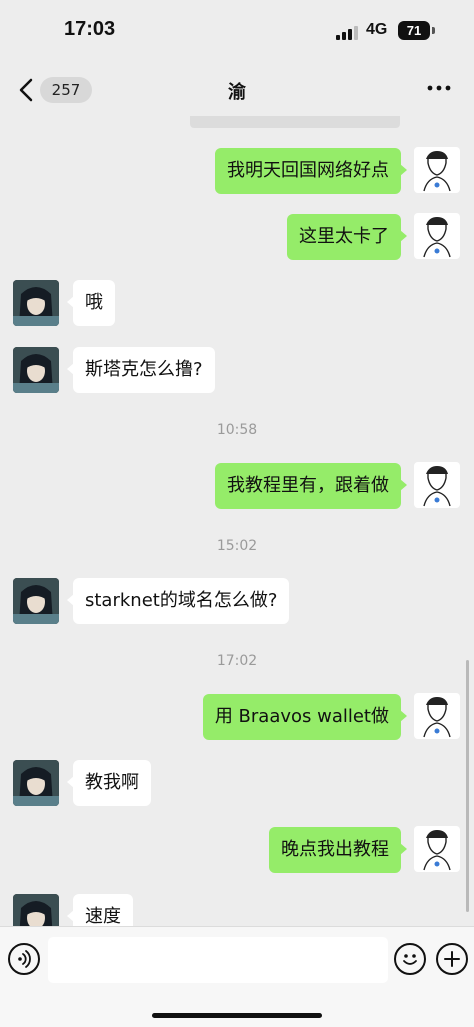 This screenshot has width=474, height=1027. What do you see at coordinates (178, 601) in the screenshot?
I see `message-bubble-incoming: starknet的域名怎么做?` at bounding box center [178, 601].